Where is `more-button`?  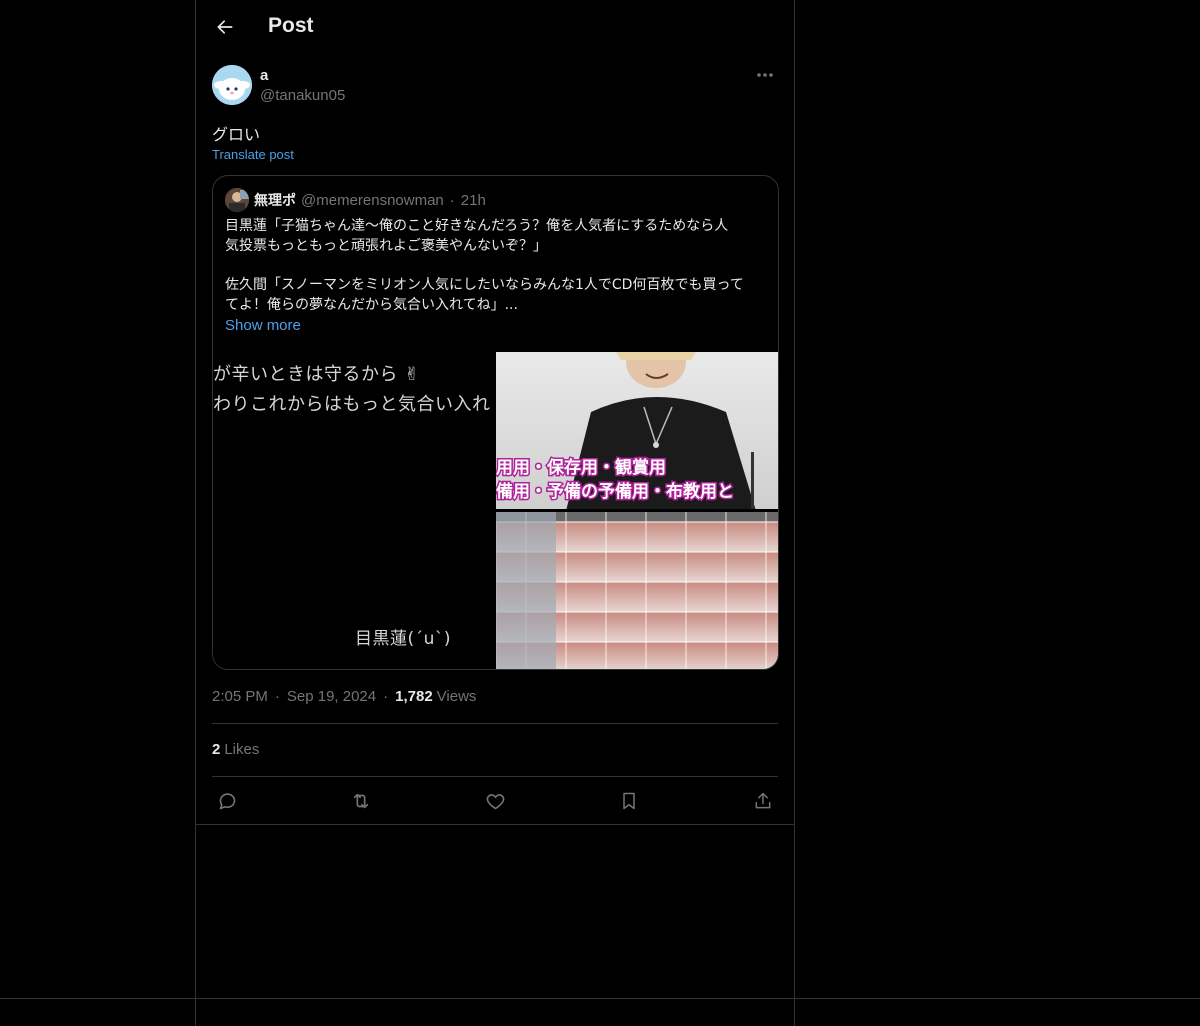
more-button is located at coordinates (765, 75).